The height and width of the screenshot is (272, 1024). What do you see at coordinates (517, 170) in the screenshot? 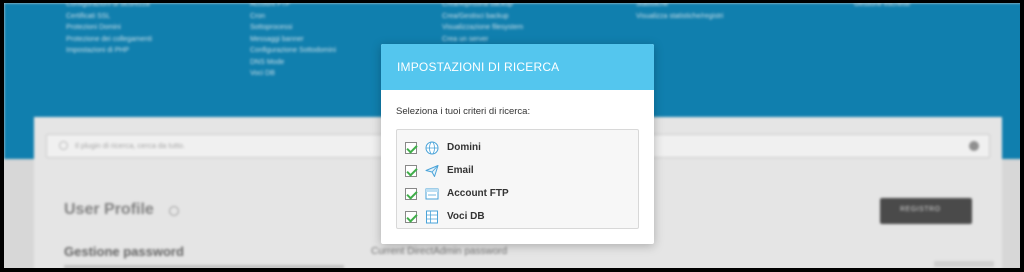
I see `criteria-option-email: Email` at bounding box center [517, 170].